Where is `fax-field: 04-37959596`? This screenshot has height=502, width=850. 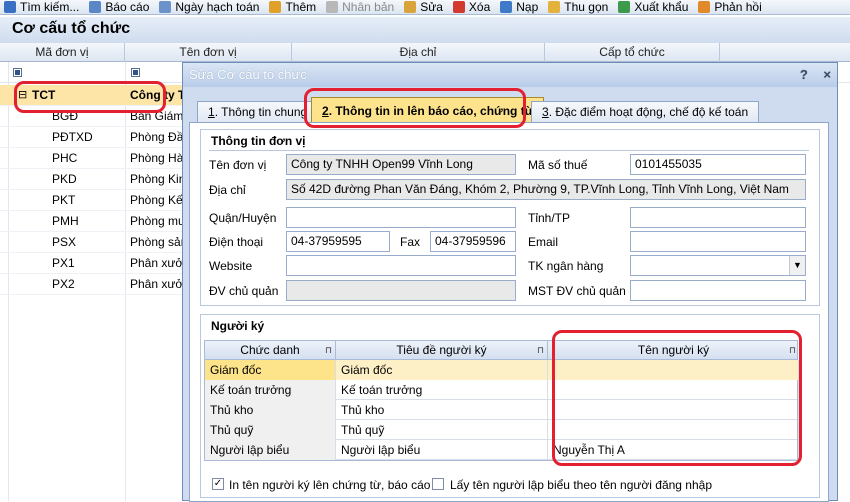
fax-field: 04-37959596 is located at coordinates (473, 241).